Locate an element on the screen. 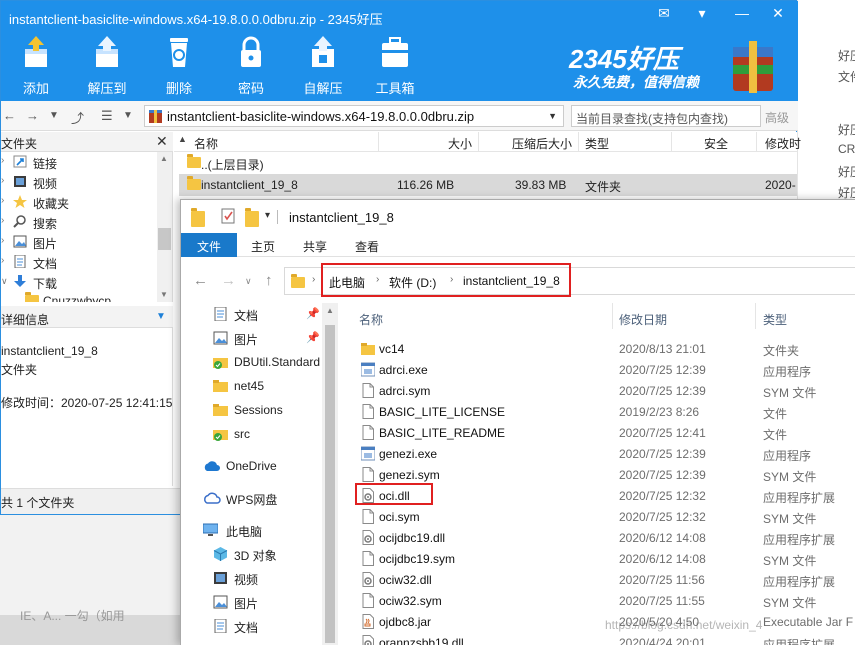  nav-scrollbar: ▲ is located at coordinates (330, 474).